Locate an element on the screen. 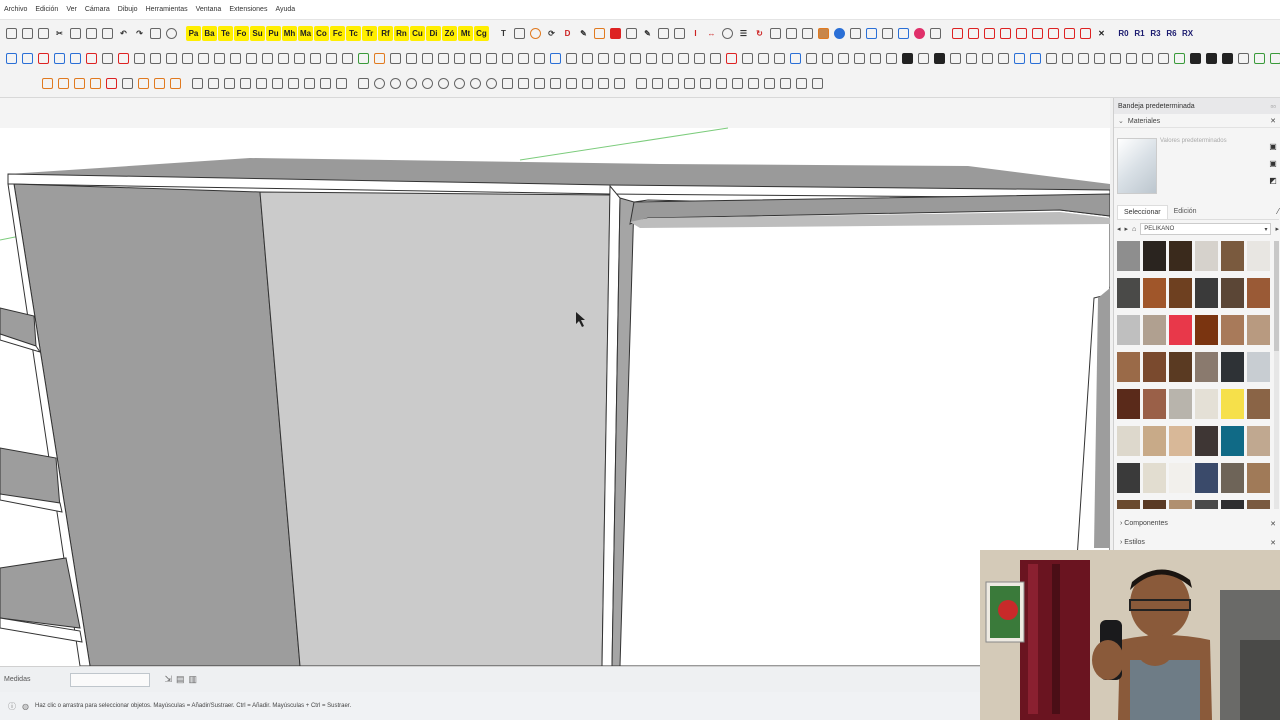 The image size is (1280, 720). menu-item: Dibujo is located at coordinates (128, 9).